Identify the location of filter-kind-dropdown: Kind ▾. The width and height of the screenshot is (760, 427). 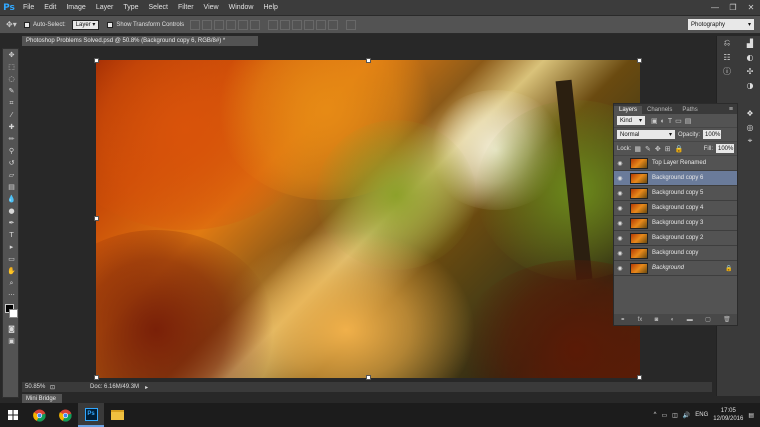
(631, 120).